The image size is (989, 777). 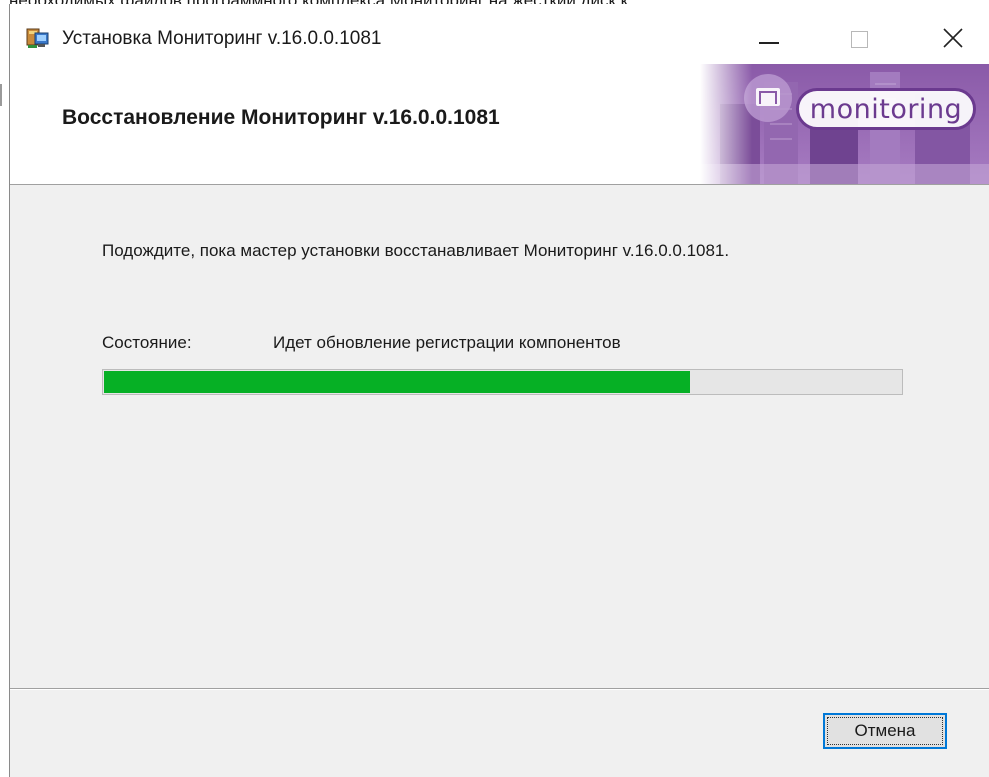 What do you see at coordinates (885, 731) in the screenshot?
I see `cancel-button: Отмена` at bounding box center [885, 731].